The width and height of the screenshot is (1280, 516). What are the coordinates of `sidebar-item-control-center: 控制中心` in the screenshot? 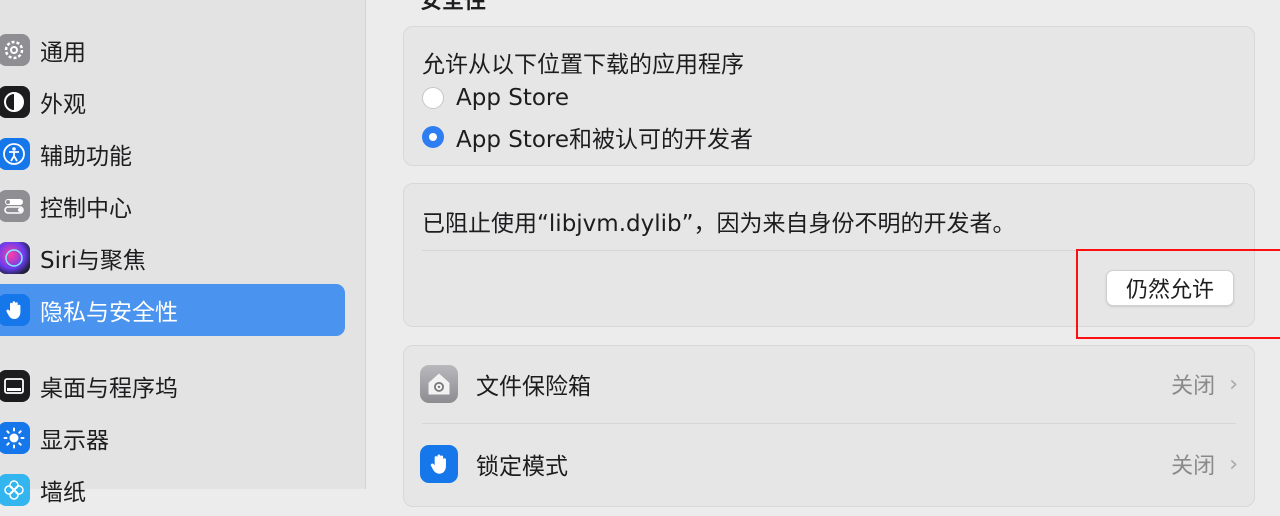 It's located at (172, 206).